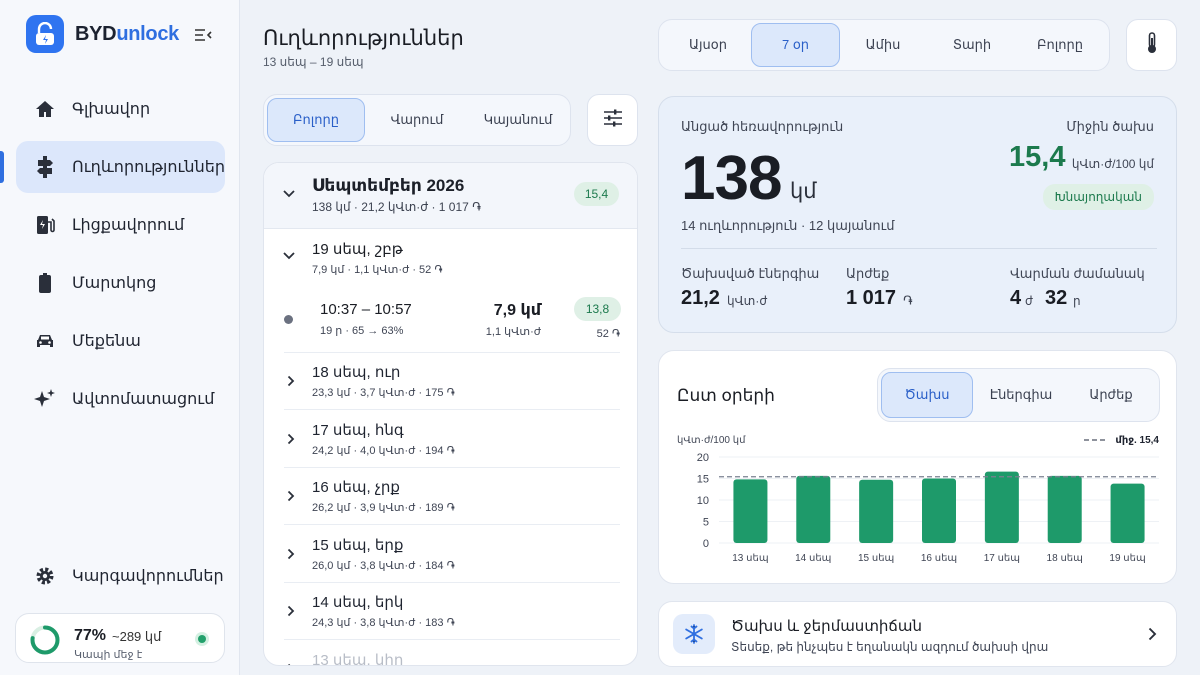 The width and height of the screenshot is (1200, 675). What do you see at coordinates (45, 34) in the screenshot?
I see `lock-icon` at bounding box center [45, 34].